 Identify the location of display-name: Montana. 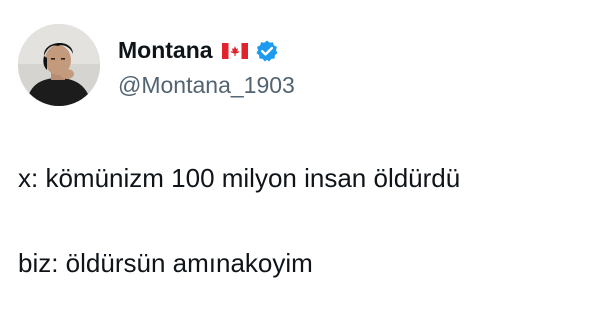
(165, 50).